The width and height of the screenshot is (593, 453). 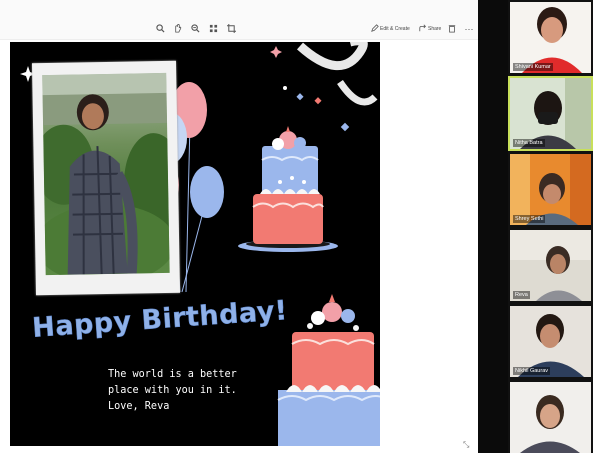 What do you see at coordinates (160, 29) in the screenshot?
I see `search-icon` at bounding box center [160, 29].